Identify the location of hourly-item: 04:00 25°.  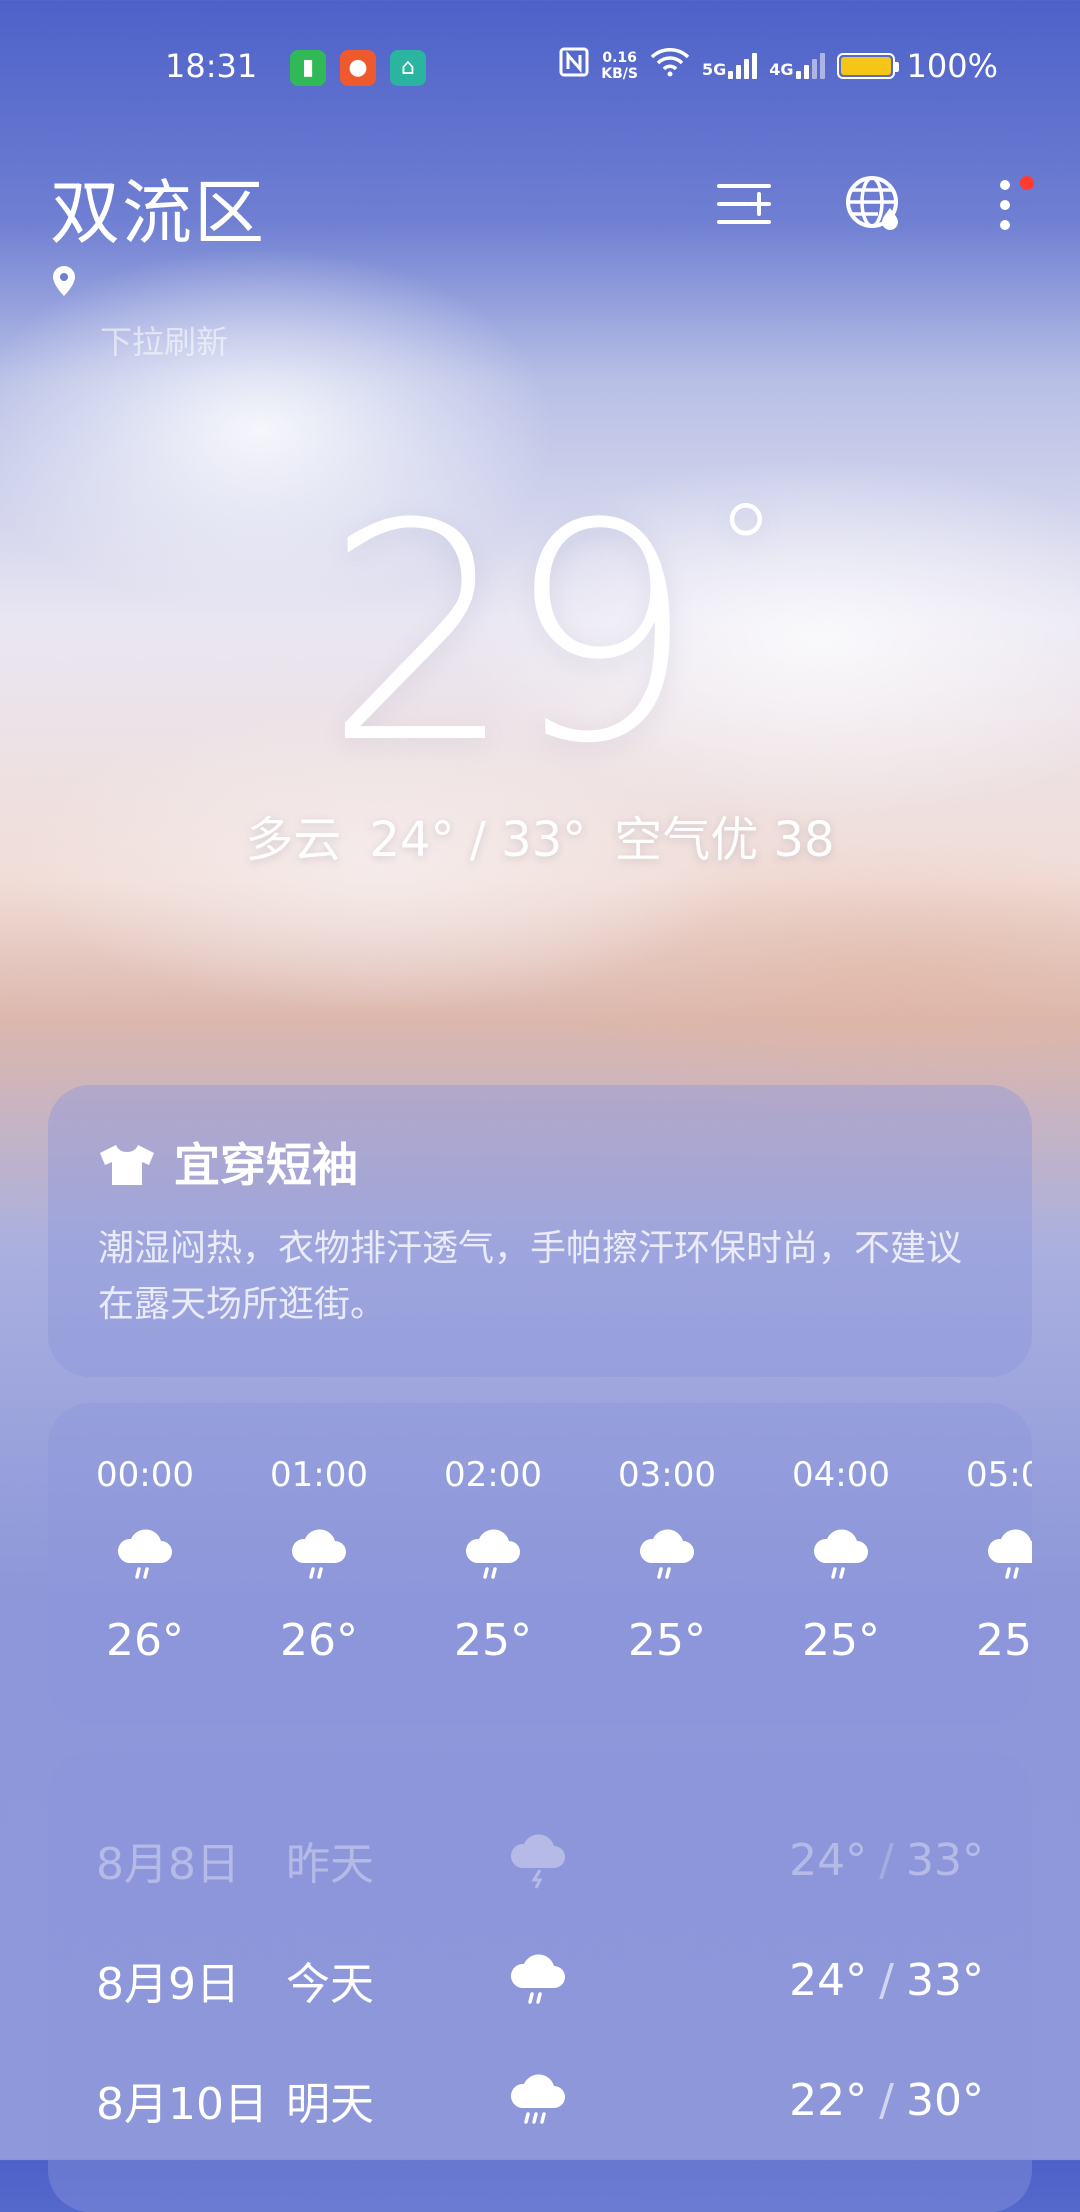
(841, 1564).